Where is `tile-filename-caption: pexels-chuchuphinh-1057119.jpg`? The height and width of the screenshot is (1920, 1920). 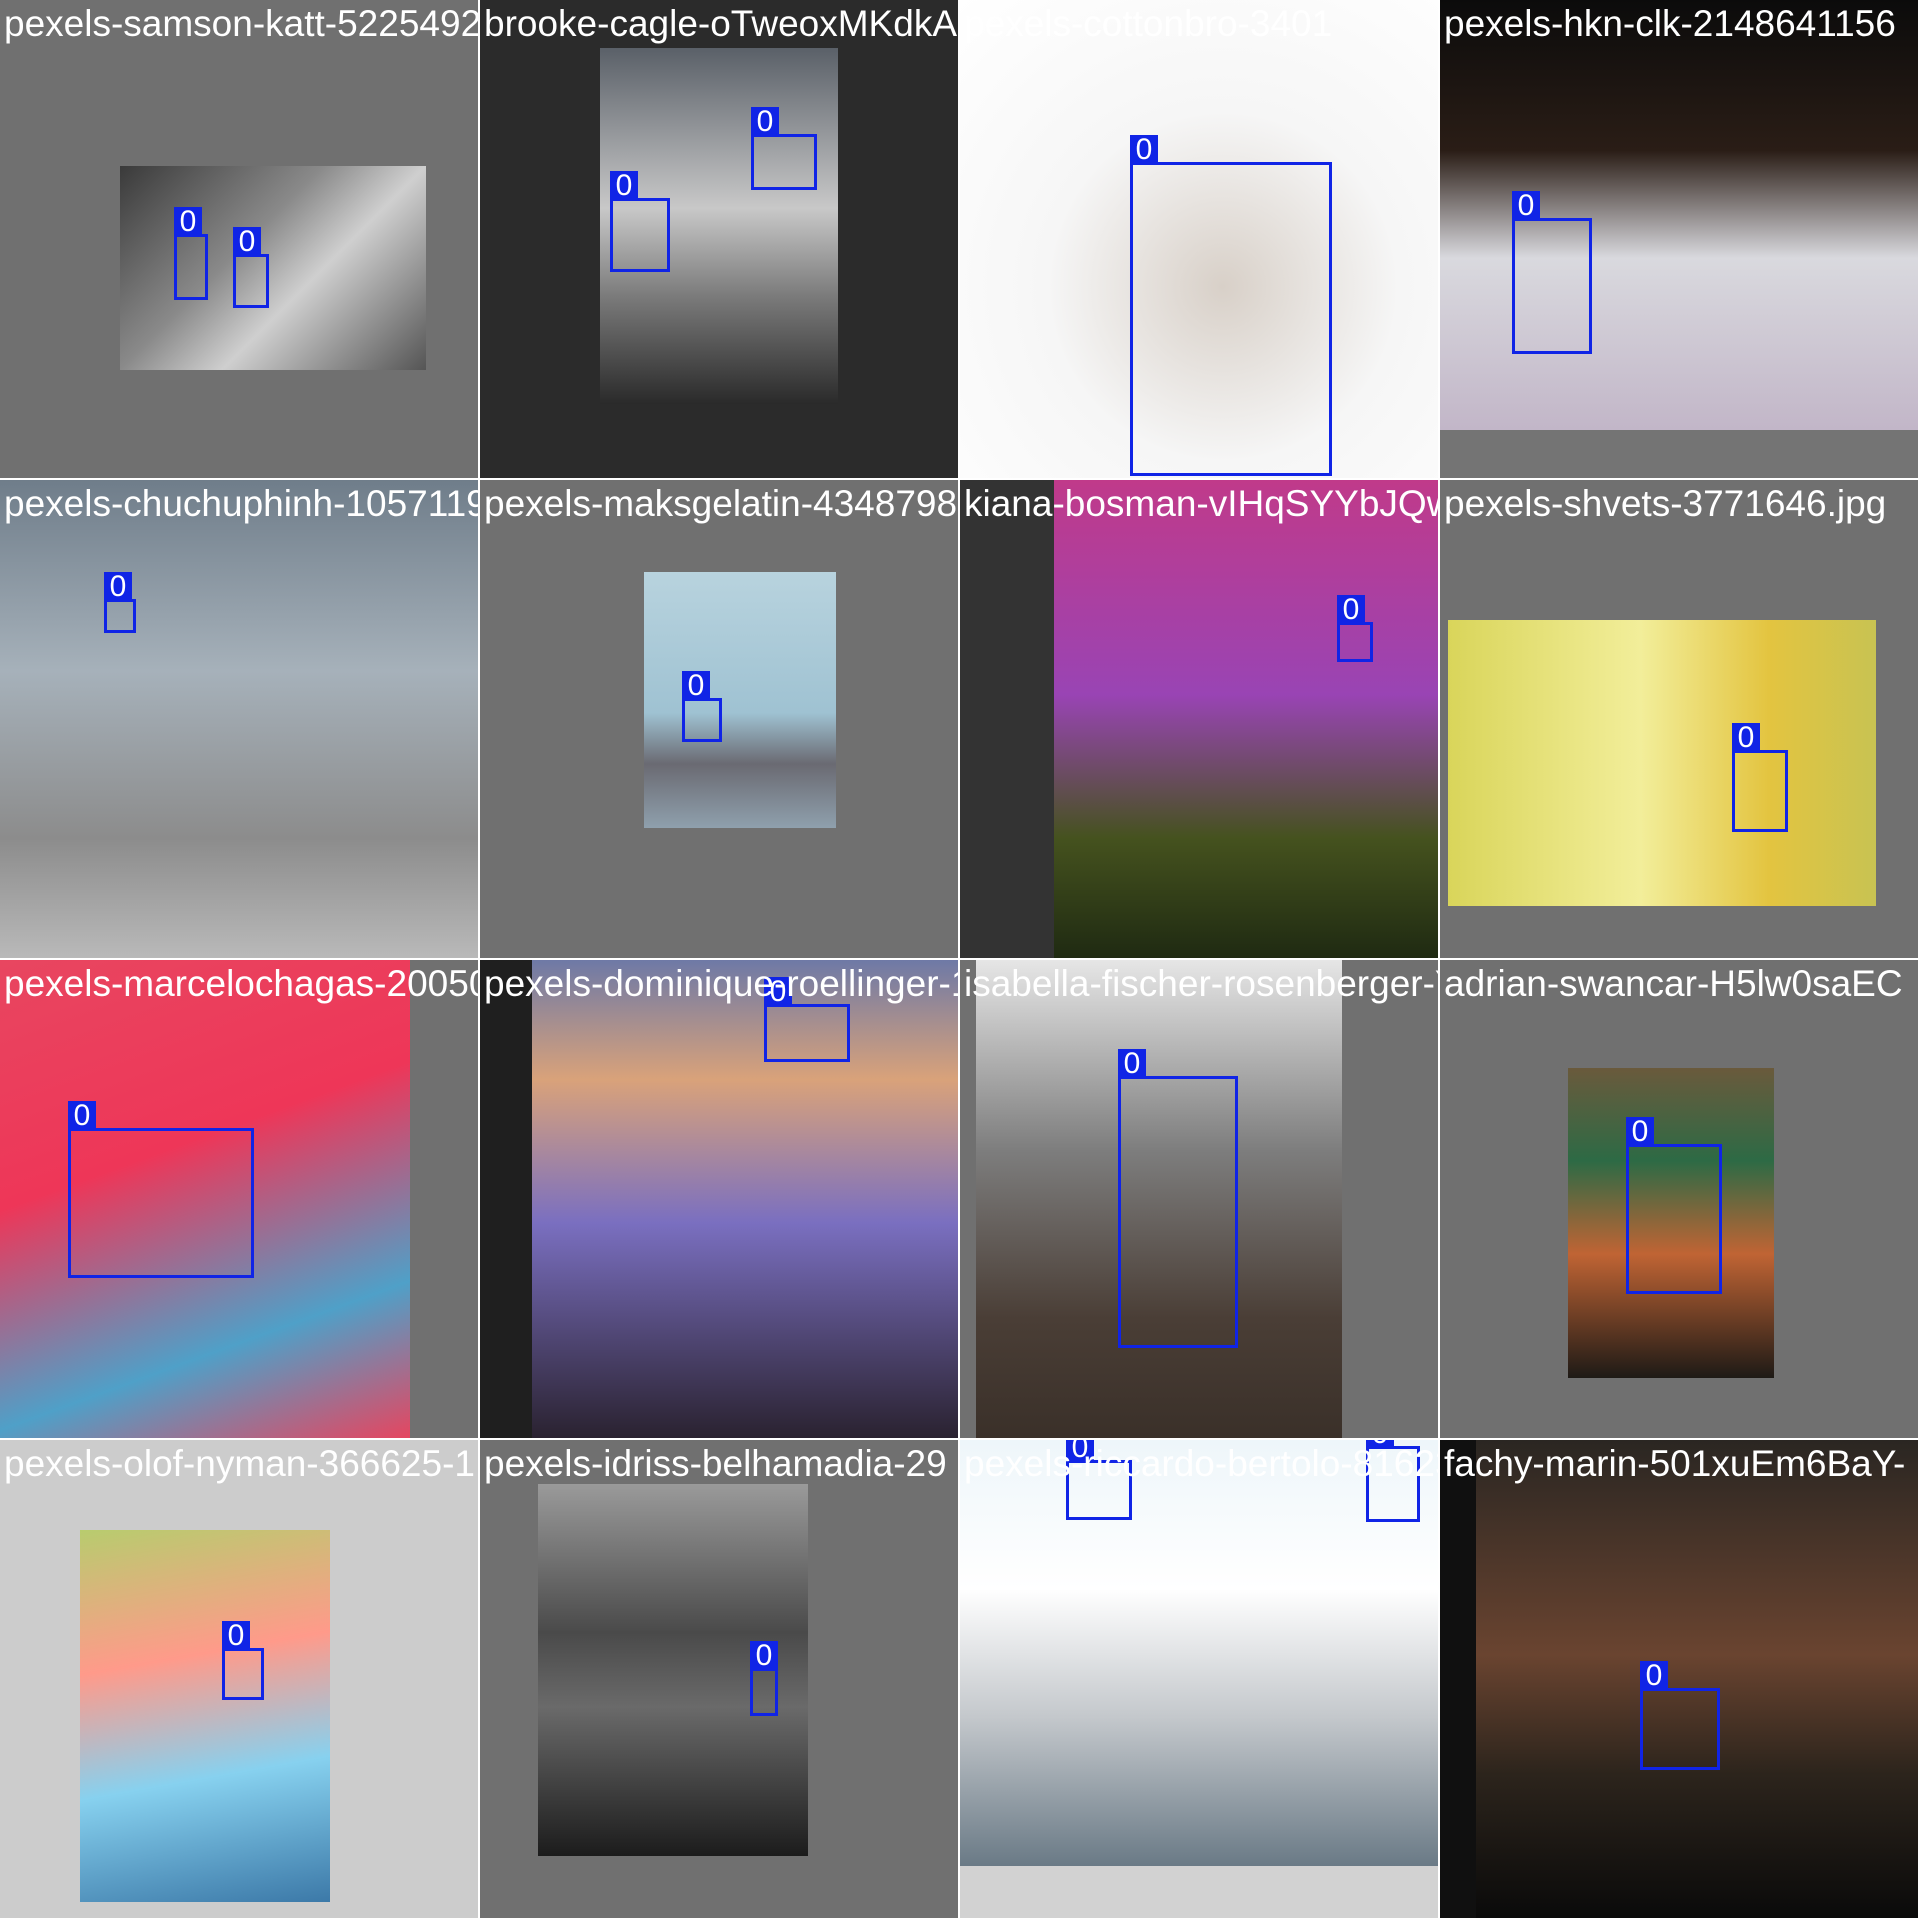 tile-filename-caption: pexels-chuchuphinh-1057119.jpg is located at coordinates (241, 503).